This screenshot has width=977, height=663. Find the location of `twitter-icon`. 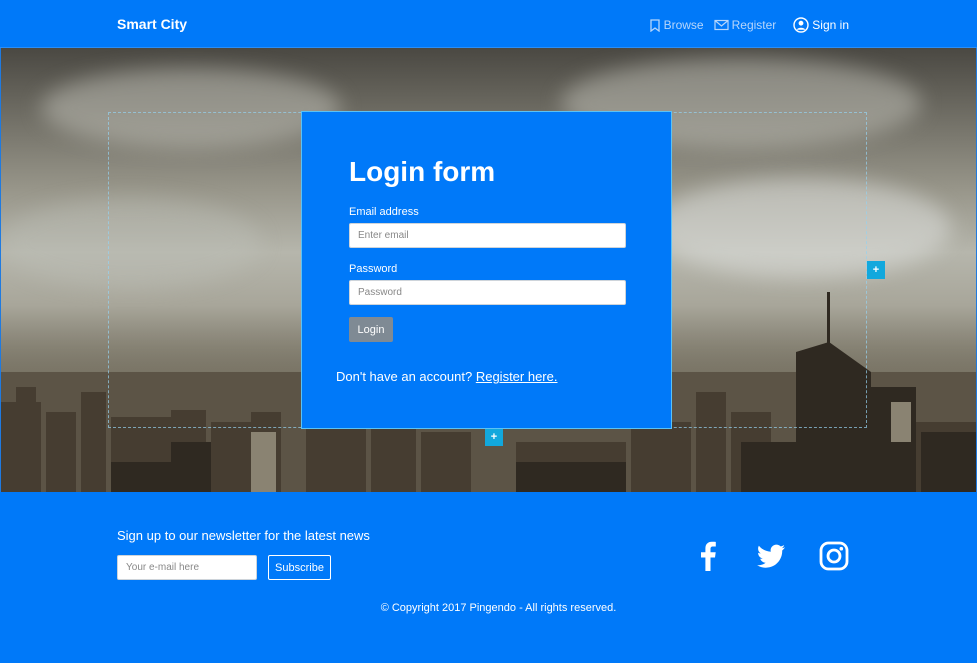

twitter-icon is located at coordinates (771, 556).